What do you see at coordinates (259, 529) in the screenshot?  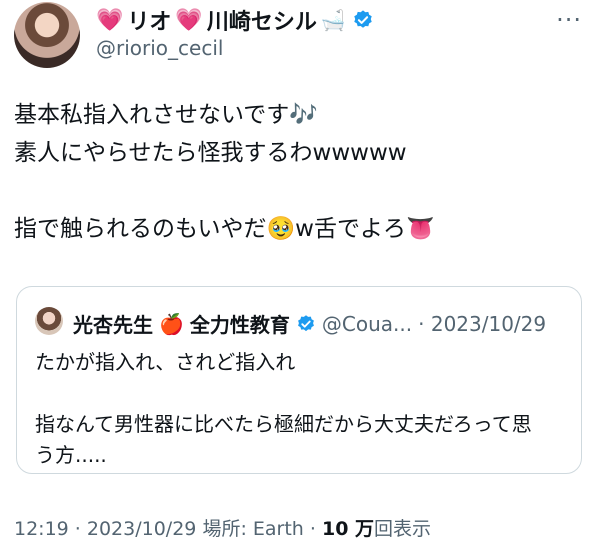 I see `location: 場所: Earth ·` at bounding box center [259, 529].